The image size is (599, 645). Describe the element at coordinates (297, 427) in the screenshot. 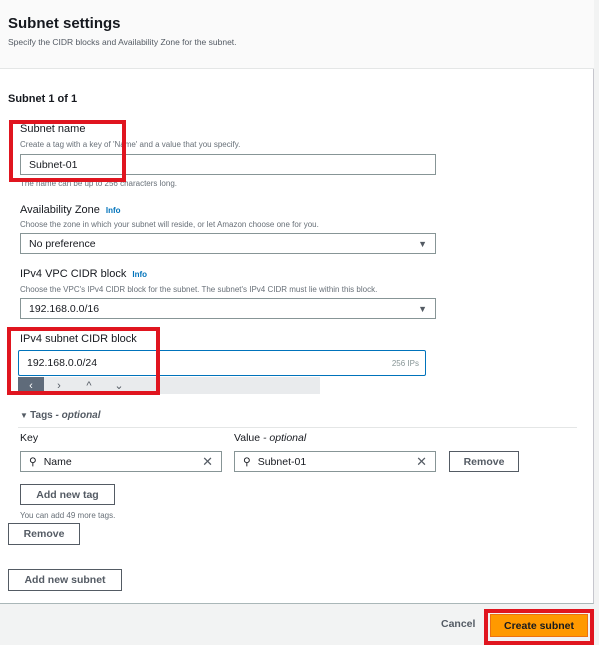

I see `divider` at that location.